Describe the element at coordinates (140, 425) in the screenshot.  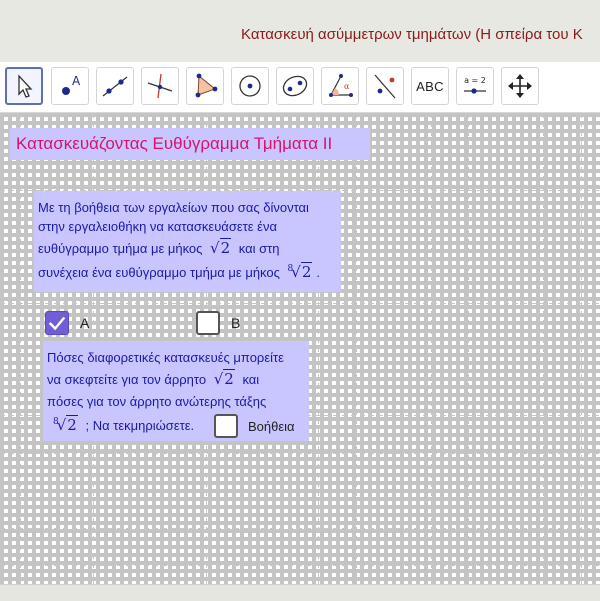
I see `question-line-4-post: ; Να τεκμηριώσετε.` at that location.